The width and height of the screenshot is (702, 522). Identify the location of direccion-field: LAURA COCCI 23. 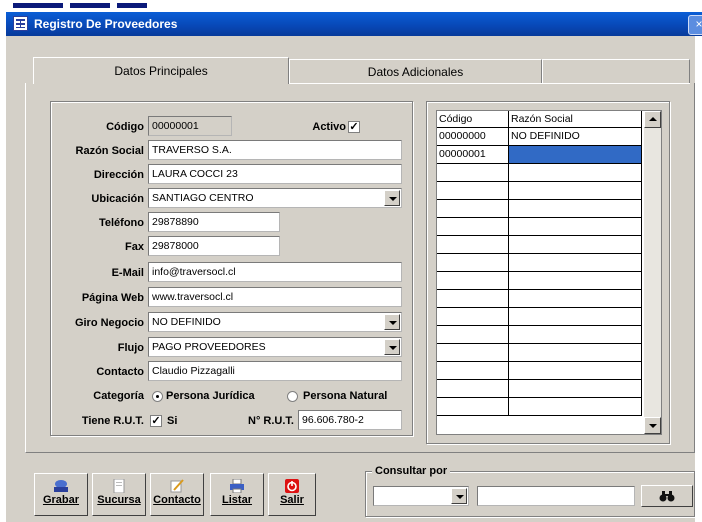
(275, 174).